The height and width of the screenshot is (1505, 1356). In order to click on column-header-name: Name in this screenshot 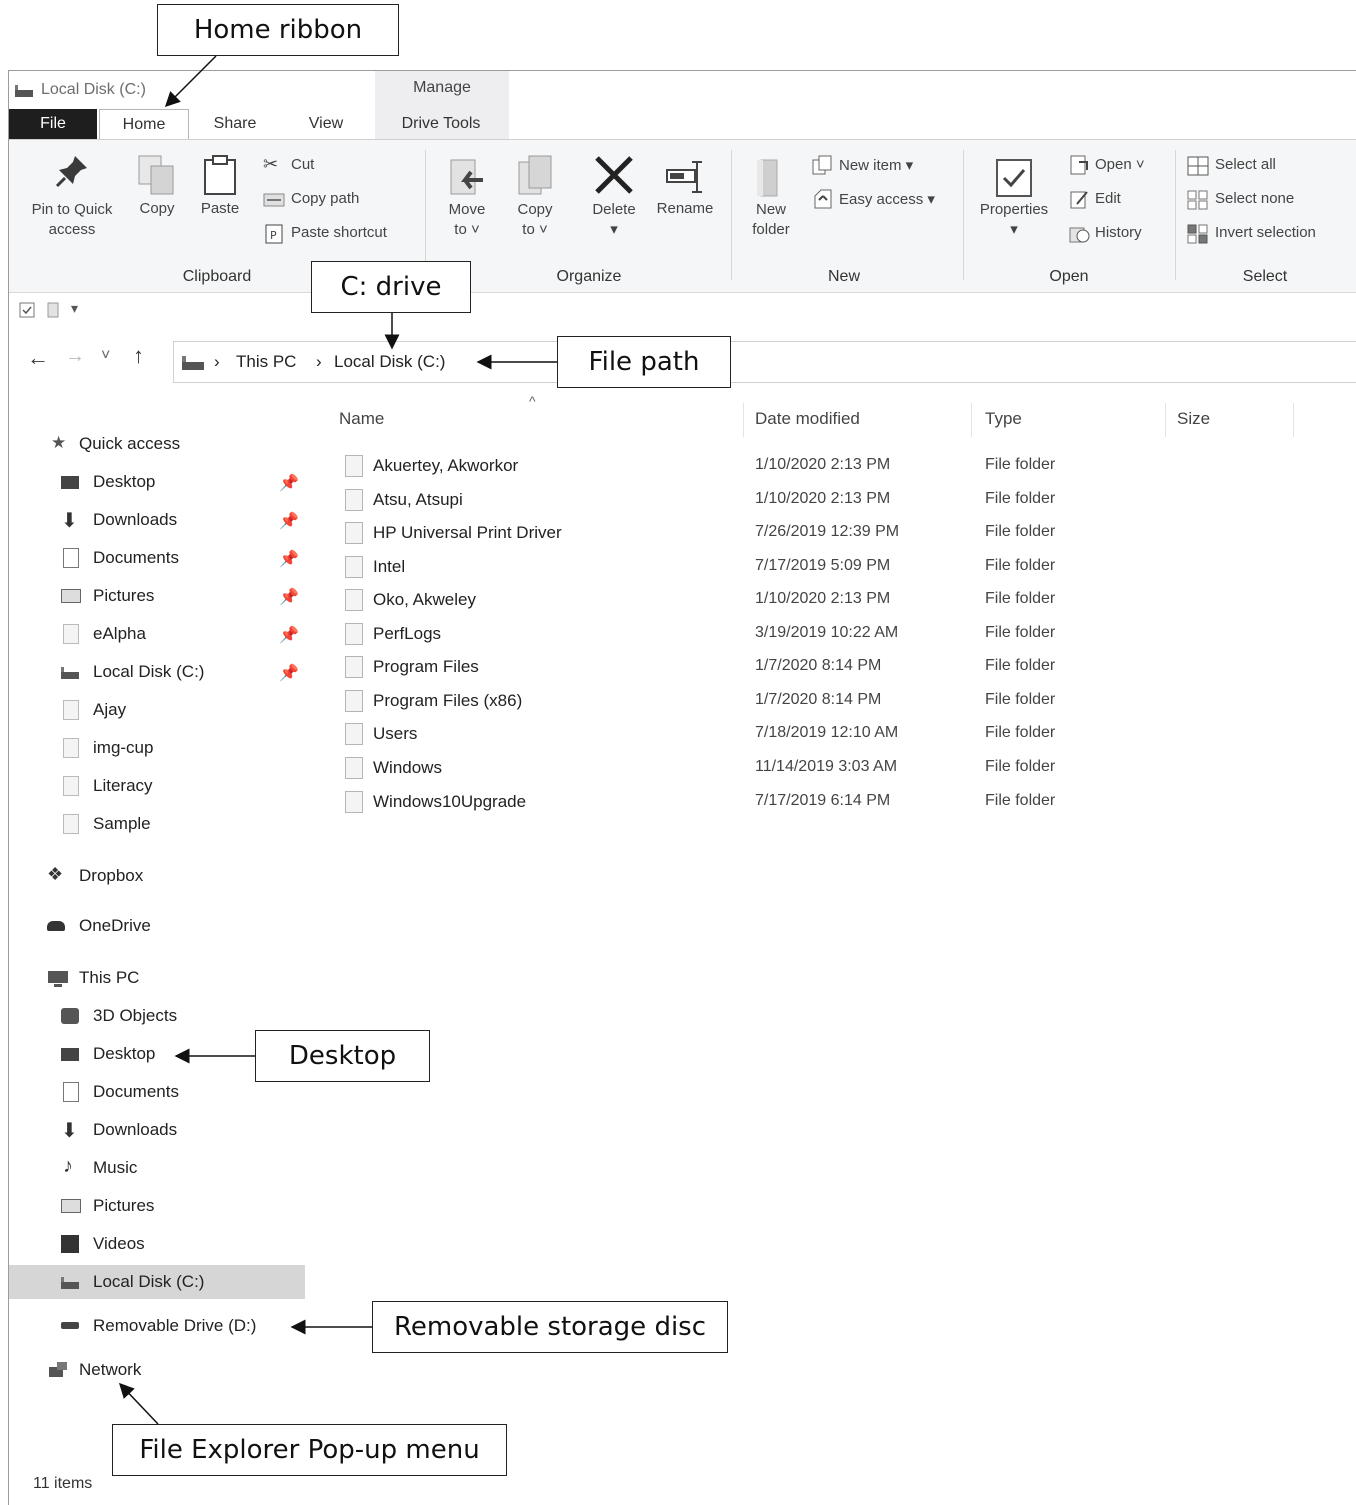, I will do `click(361, 419)`.